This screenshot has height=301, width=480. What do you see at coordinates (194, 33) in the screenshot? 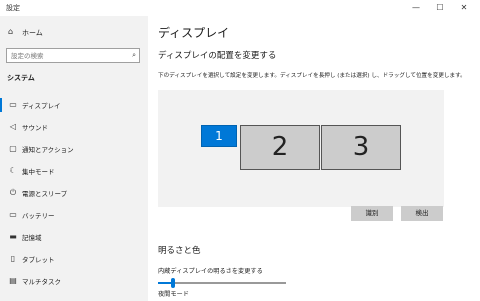
I see `page-title: ディスプレイ` at bounding box center [194, 33].